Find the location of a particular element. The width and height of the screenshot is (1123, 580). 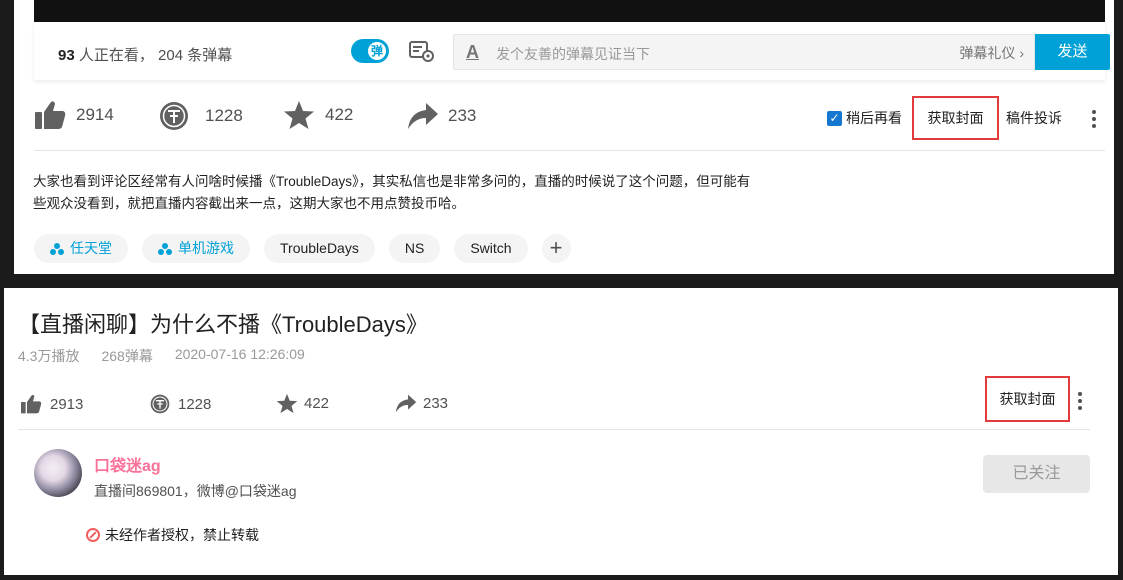

like-button: 2914 is located at coordinates (74, 115).